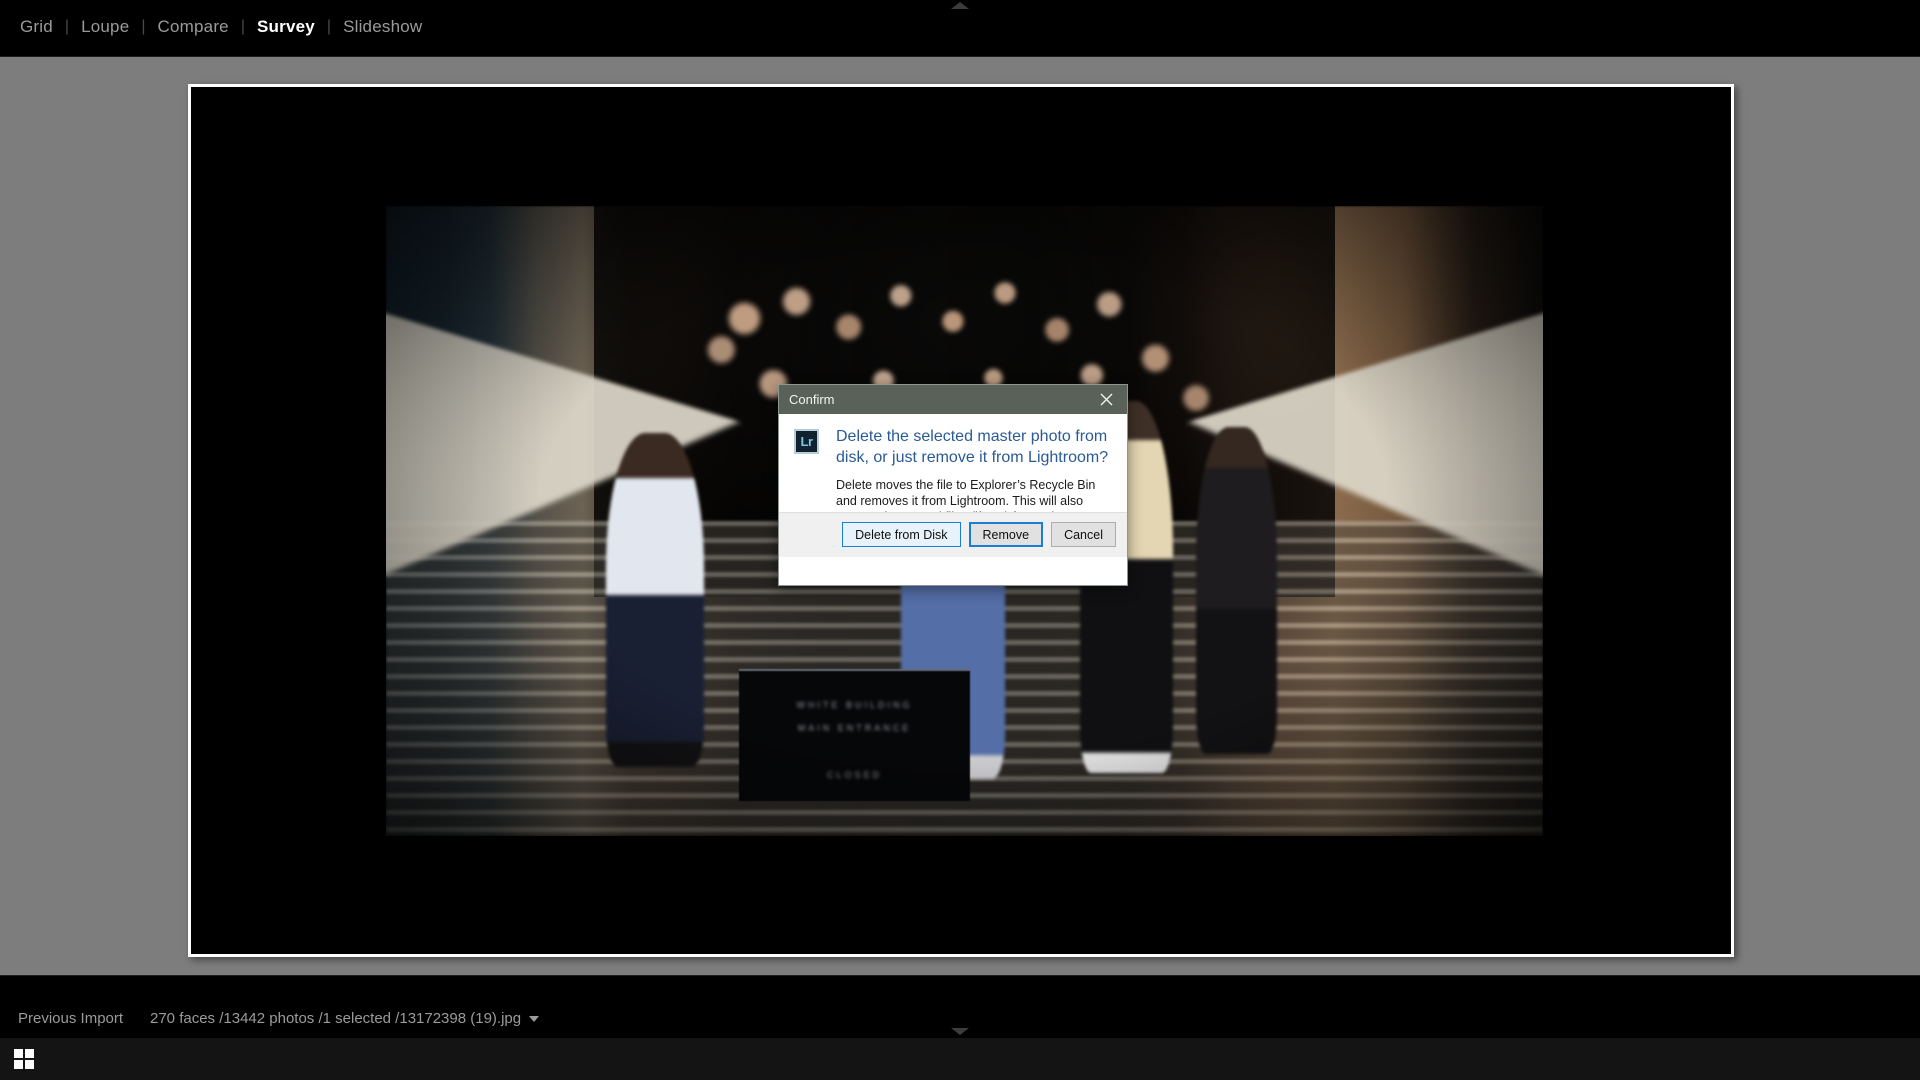  Describe the element at coordinates (105, 27) in the screenshot. I see `module-item-loupe: Loupe` at that location.